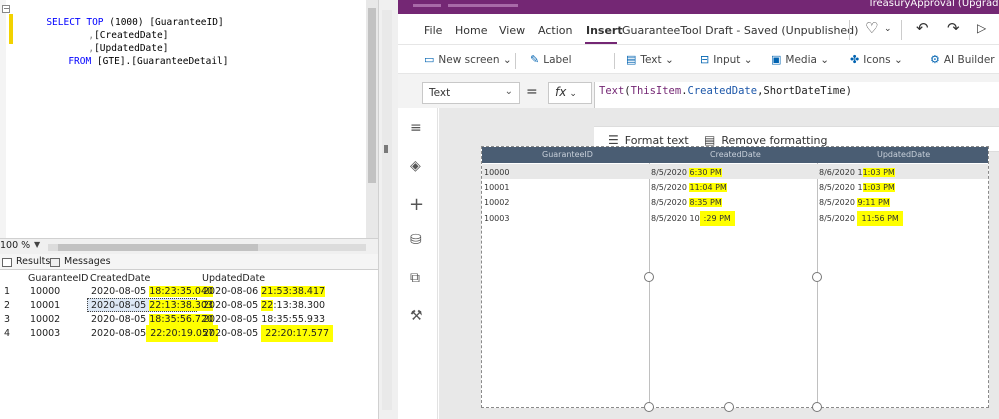 This screenshot has height=419, width=999. Describe the element at coordinates (705, 202) in the screenshot. I see `time-part-highlighted: 8:35 PM` at that location.